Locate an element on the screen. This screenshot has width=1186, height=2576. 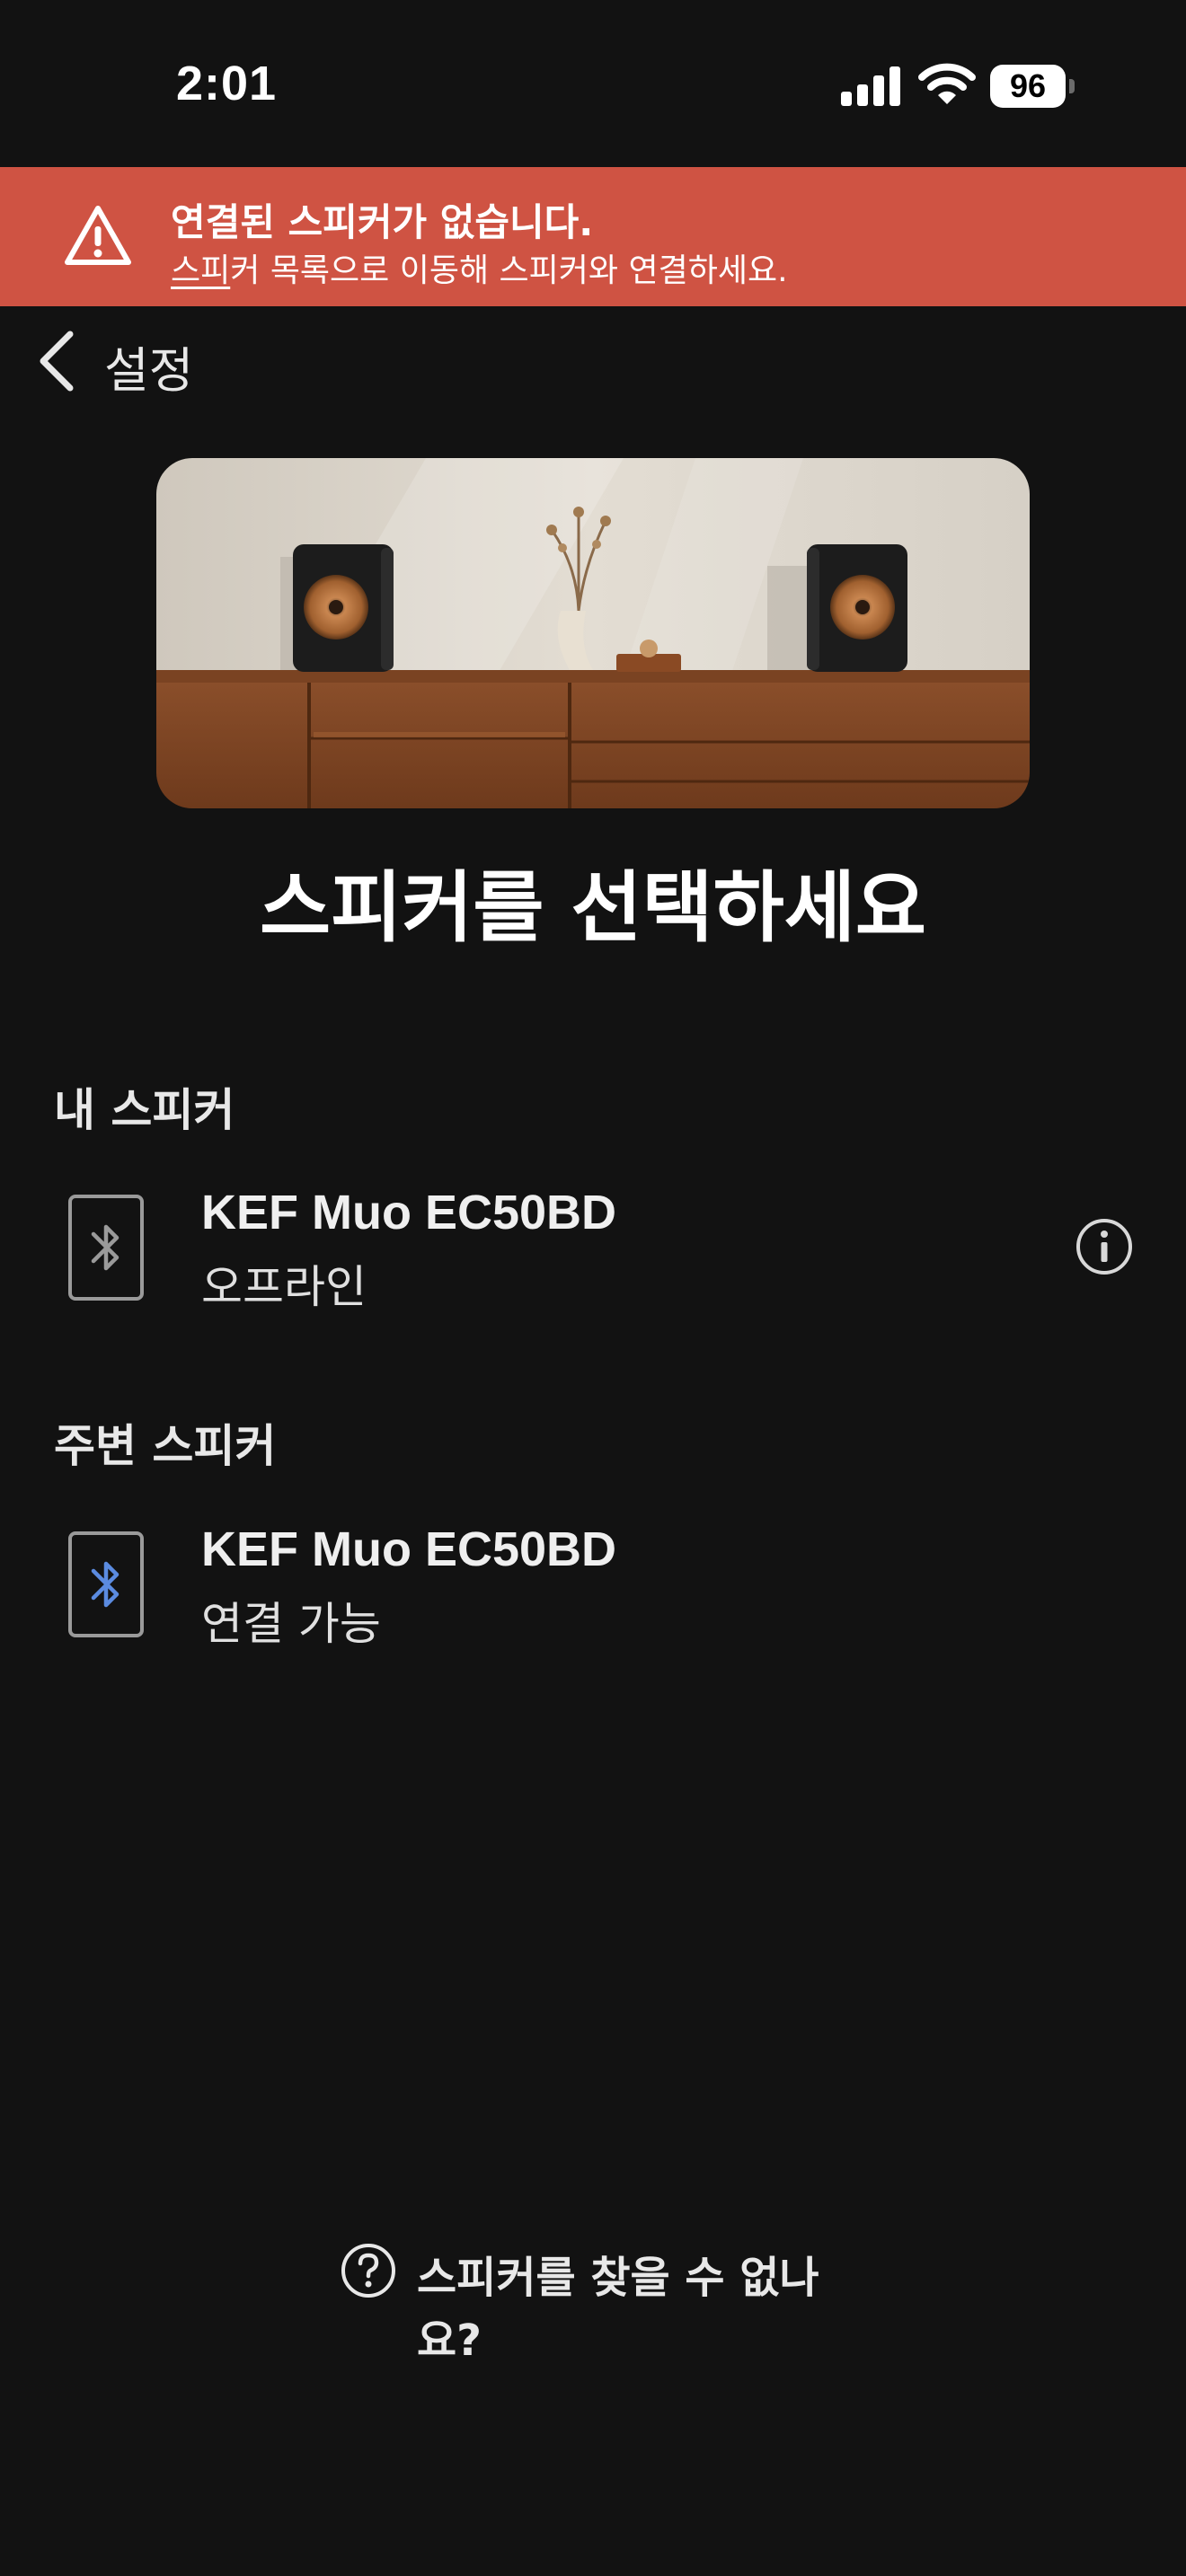
question-circle-icon is located at coordinates (368, 2271).